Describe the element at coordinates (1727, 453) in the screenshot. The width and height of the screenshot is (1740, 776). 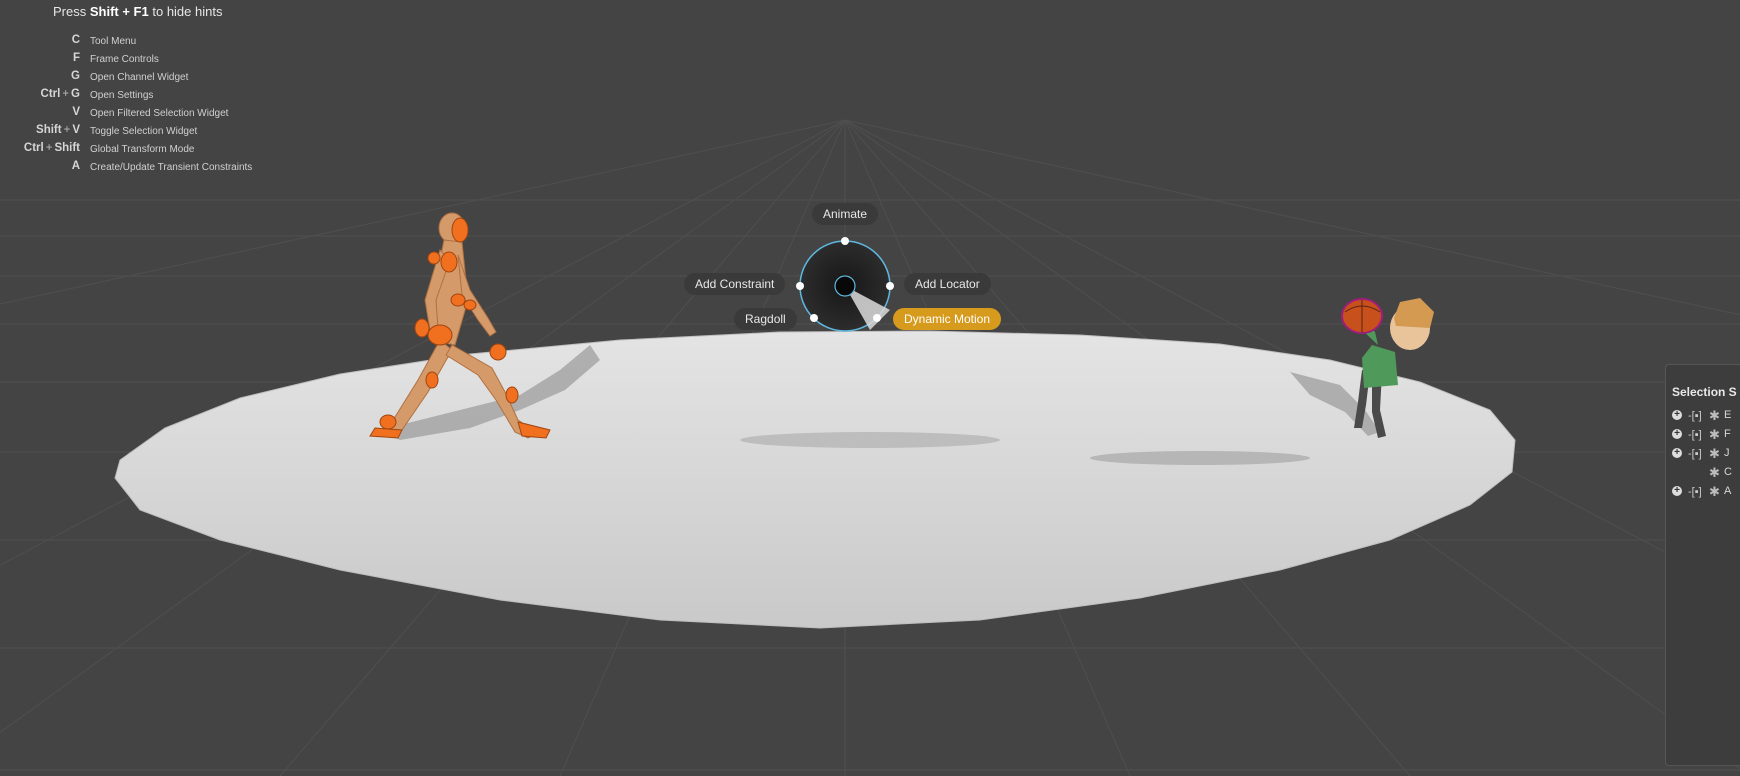
I see `selection-set-name: J` at that location.